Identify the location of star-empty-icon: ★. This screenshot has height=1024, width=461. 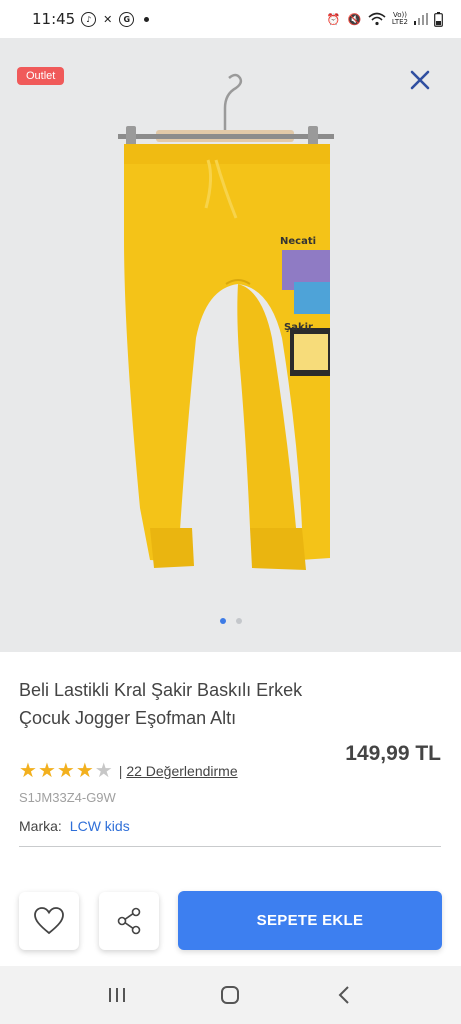
(103, 771).